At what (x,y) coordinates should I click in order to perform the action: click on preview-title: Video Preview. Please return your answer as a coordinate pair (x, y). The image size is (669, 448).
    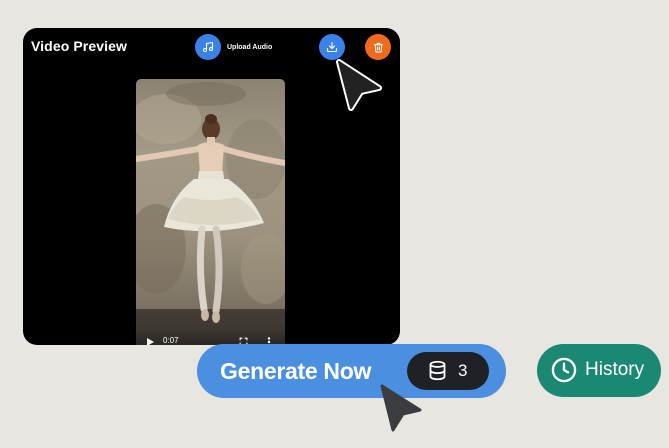
    Looking at the image, I should click on (79, 46).